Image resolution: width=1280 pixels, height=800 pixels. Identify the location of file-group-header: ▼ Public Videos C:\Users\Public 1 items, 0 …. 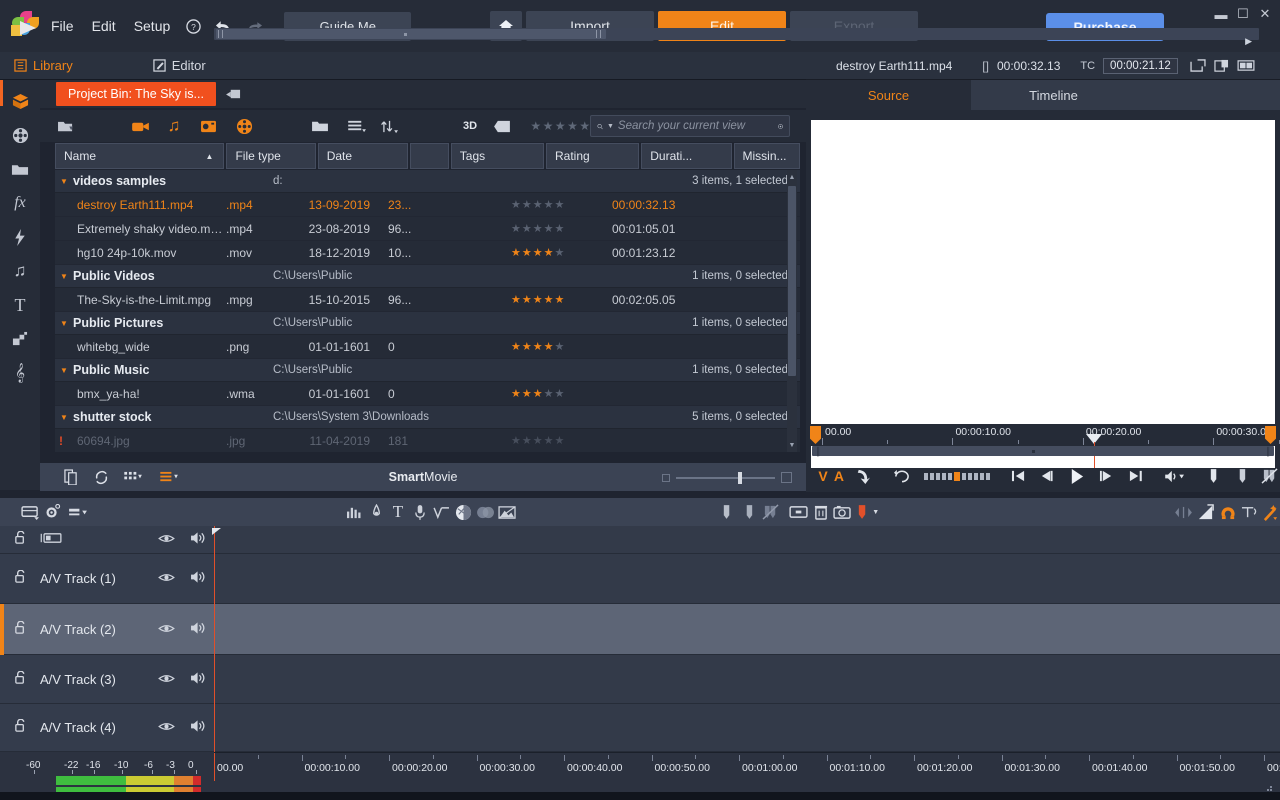
(427, 276).